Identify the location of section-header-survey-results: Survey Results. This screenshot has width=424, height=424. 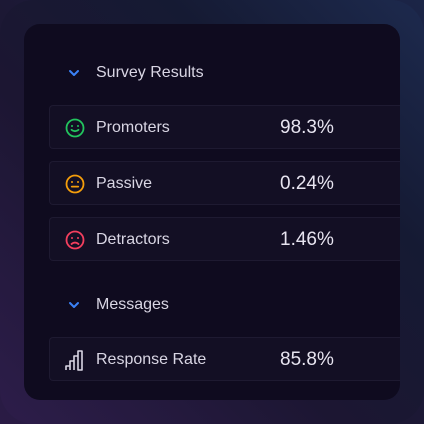
(212, 73).